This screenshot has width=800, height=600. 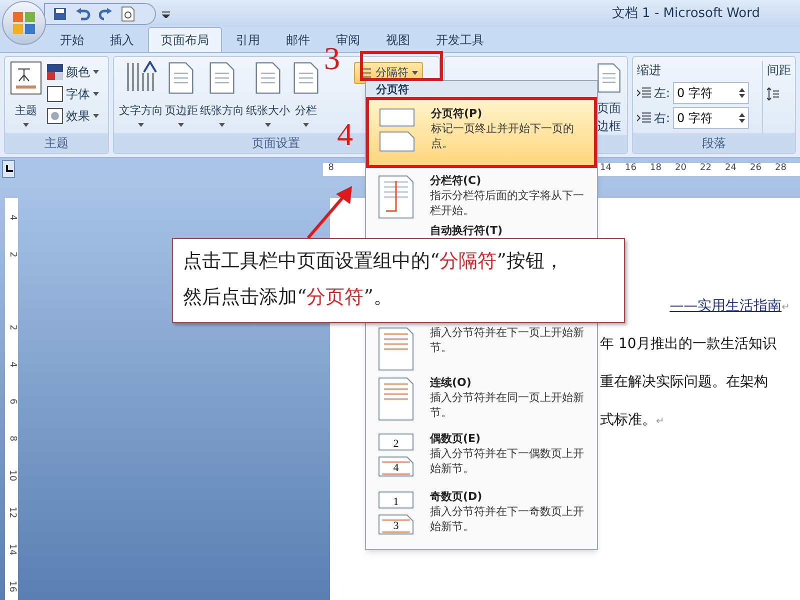 I want to click on menu-item: 连续(O) 插入分节符并在同一页上开始新节。, so click(x=481, y=397).